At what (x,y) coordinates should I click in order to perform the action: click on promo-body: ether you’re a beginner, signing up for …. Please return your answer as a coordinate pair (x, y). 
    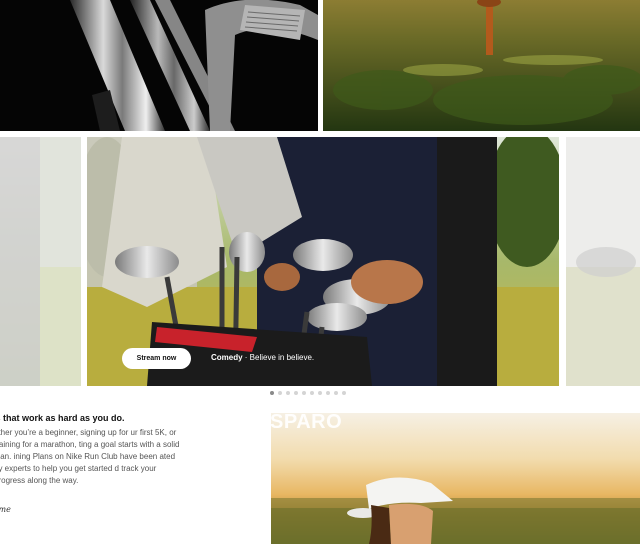
    Looking at the image, I should click on (90, 456).